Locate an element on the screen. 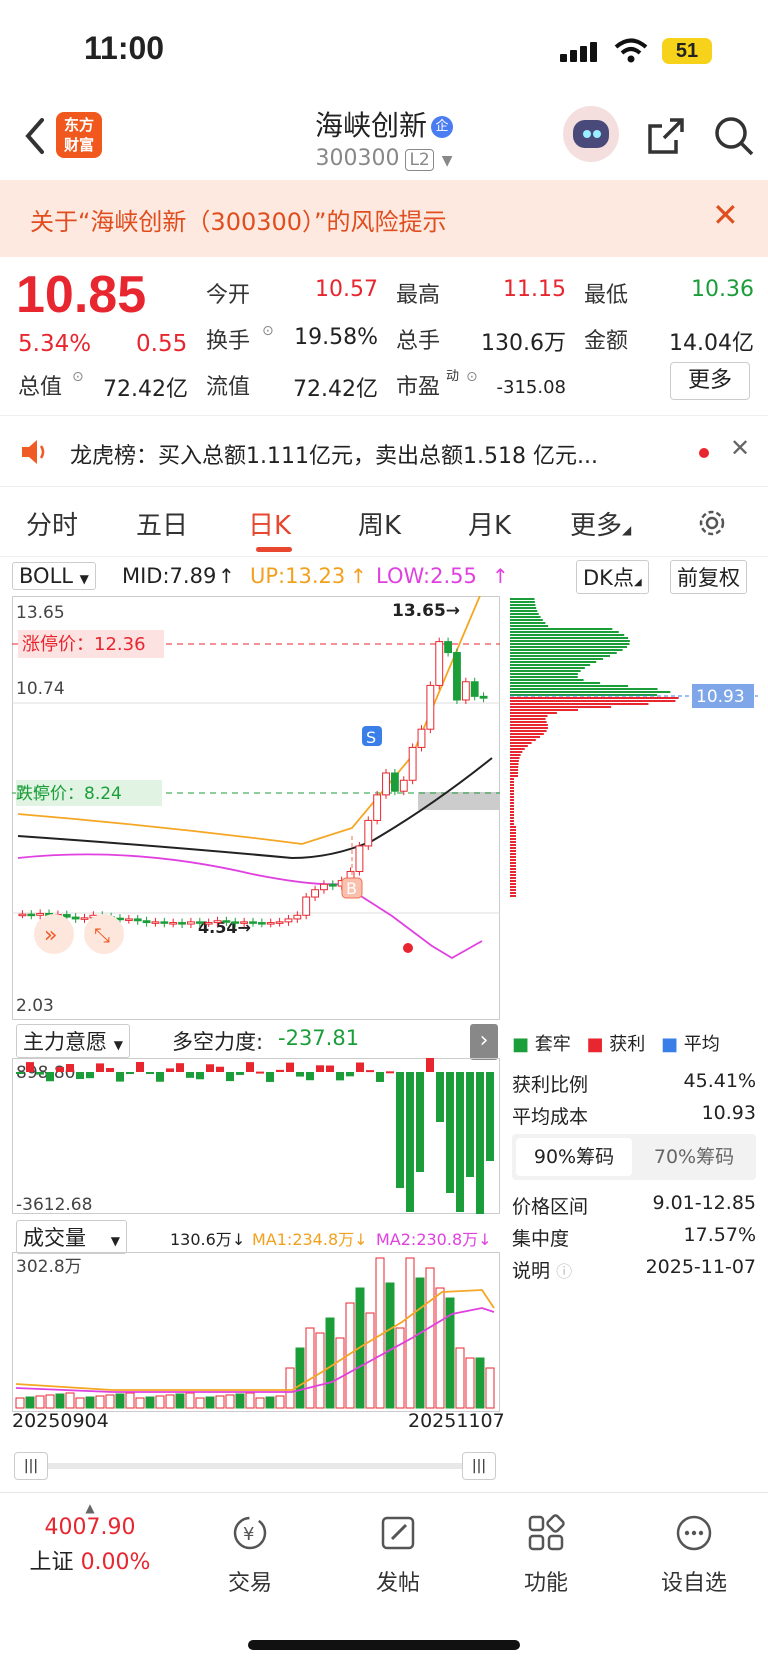 Image resolution: width=768 pixels, height=1663 pixels. add-watchlist-button: 设自选 is located at coordinates (694, 1555).